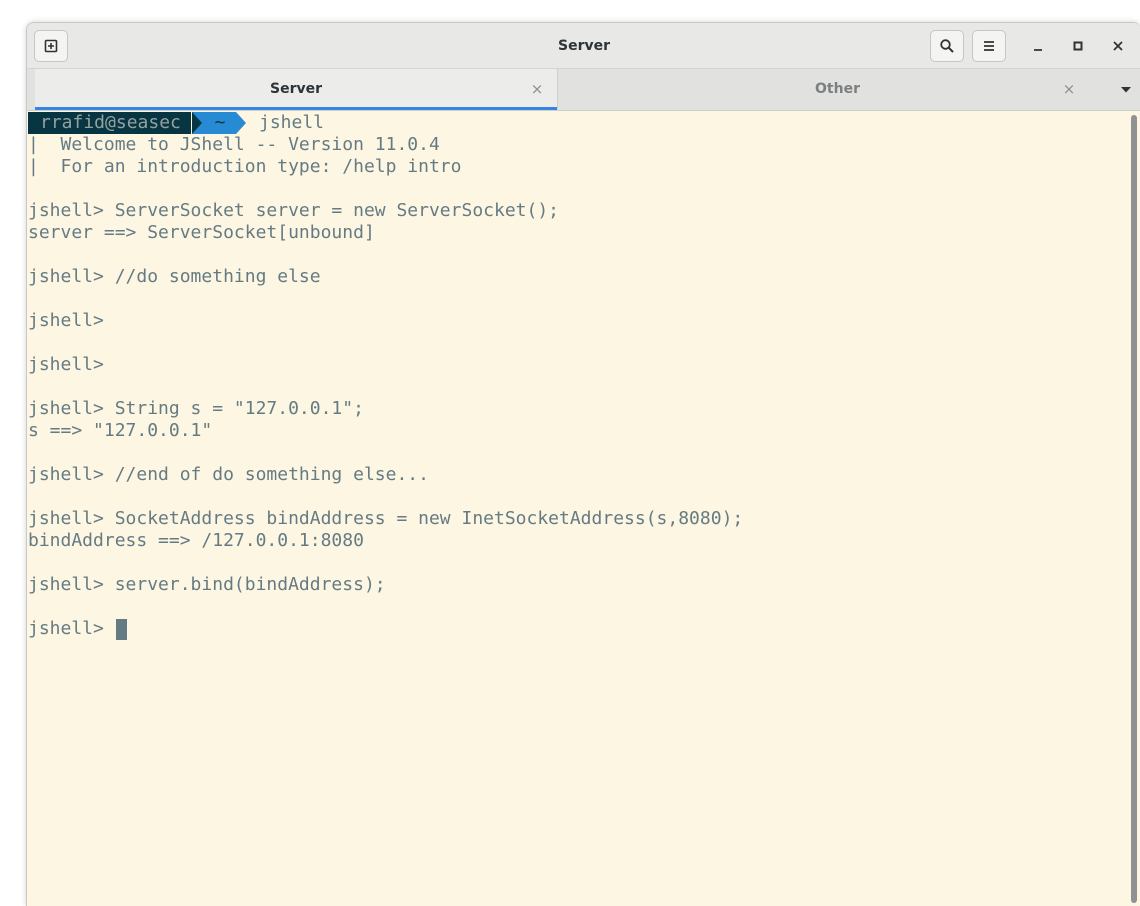  I want to click on terminal-line: | For an introduction type: /help intro, so click(245, 166).